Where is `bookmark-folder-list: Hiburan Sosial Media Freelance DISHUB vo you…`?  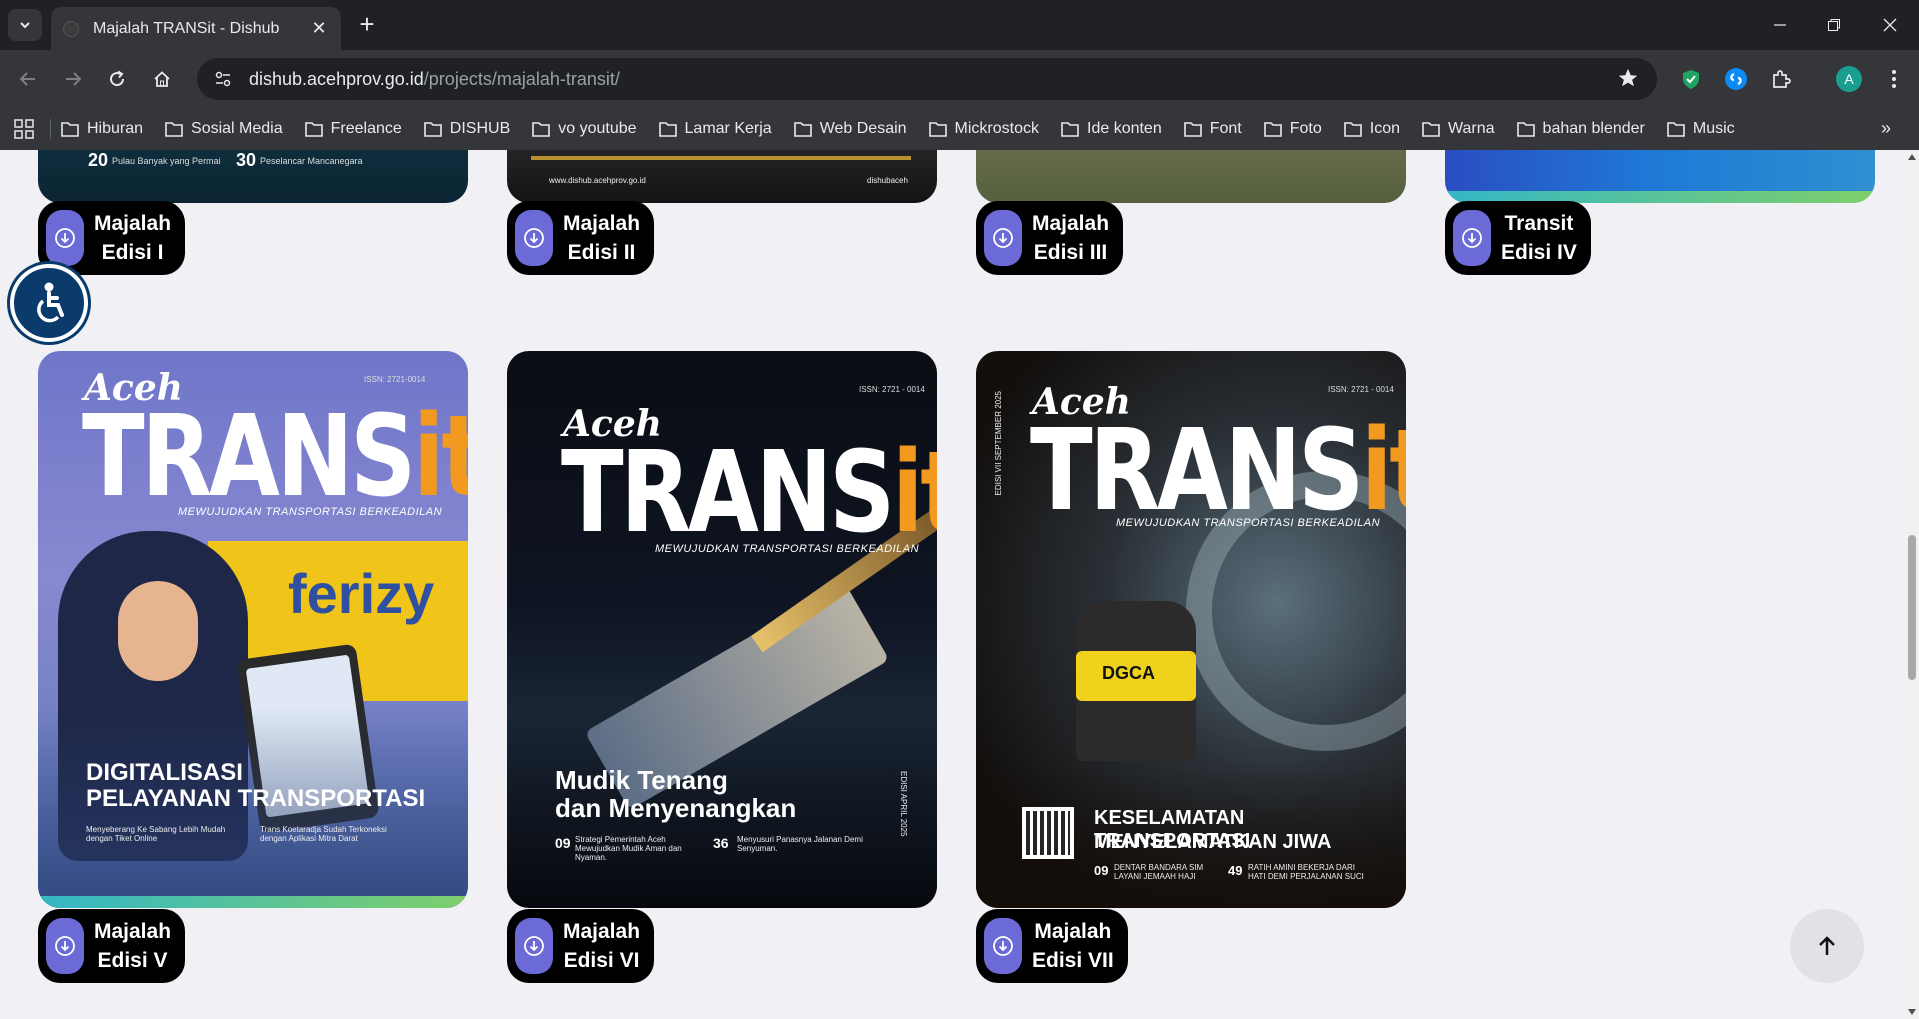
bookmark-folder-list: Hiburan Sosial Media Freelance DISHUB vo you… is located at coordinates (909, 129).